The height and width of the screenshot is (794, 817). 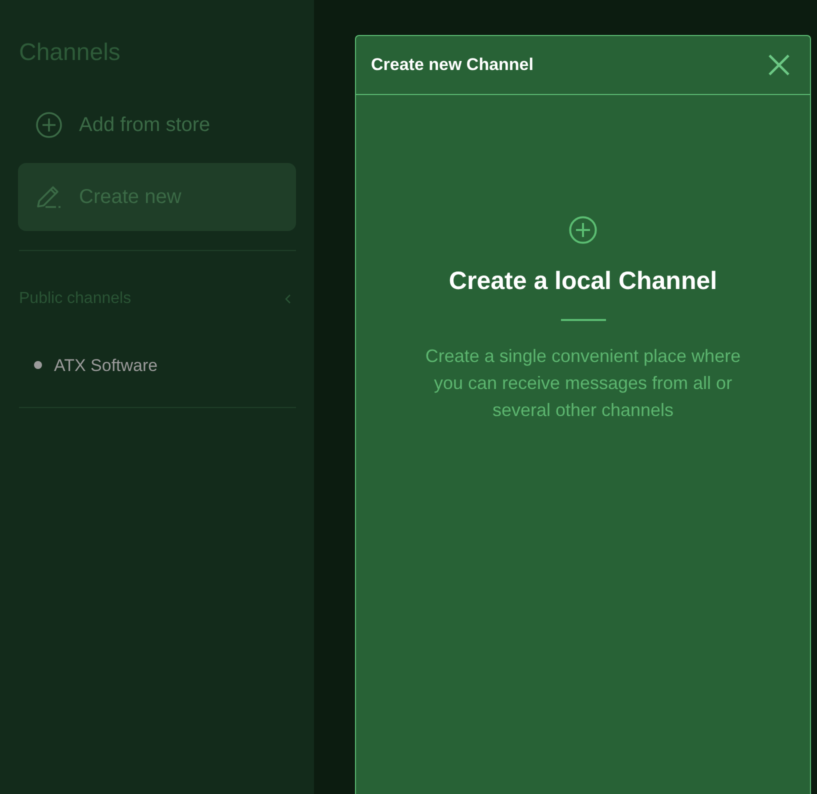 I want to click on dialog-description: Create a single convenient place where you can receive messages from all or several other channels, so click(x=583, y=383).